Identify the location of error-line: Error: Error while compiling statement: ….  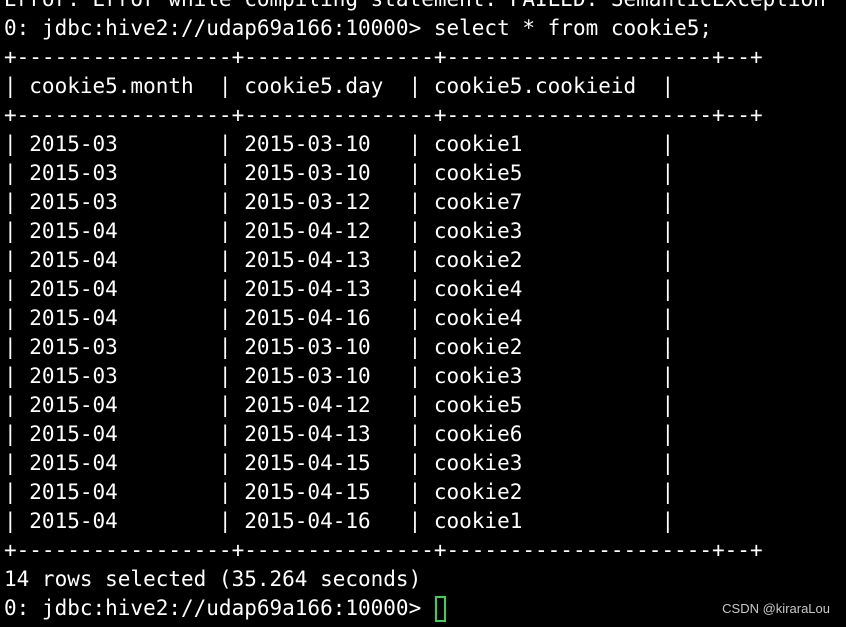
(425, 7).